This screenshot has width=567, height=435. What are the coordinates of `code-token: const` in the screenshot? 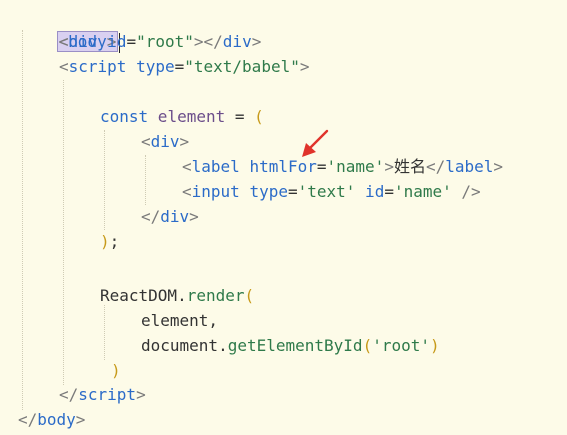 It's located at (124, 116).